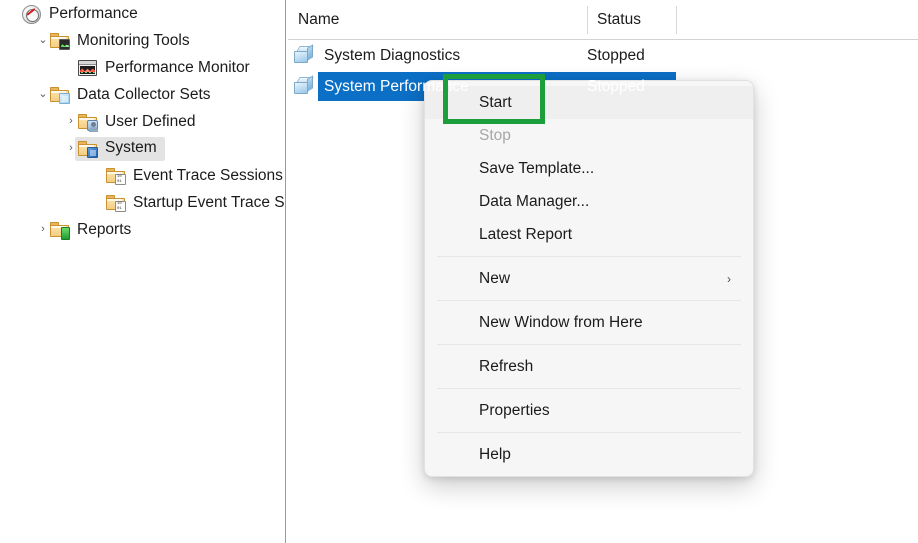 The width and height of the screenshot is (918, 543). I want to click on list-column-headers: Name Status, so click(603, 20).